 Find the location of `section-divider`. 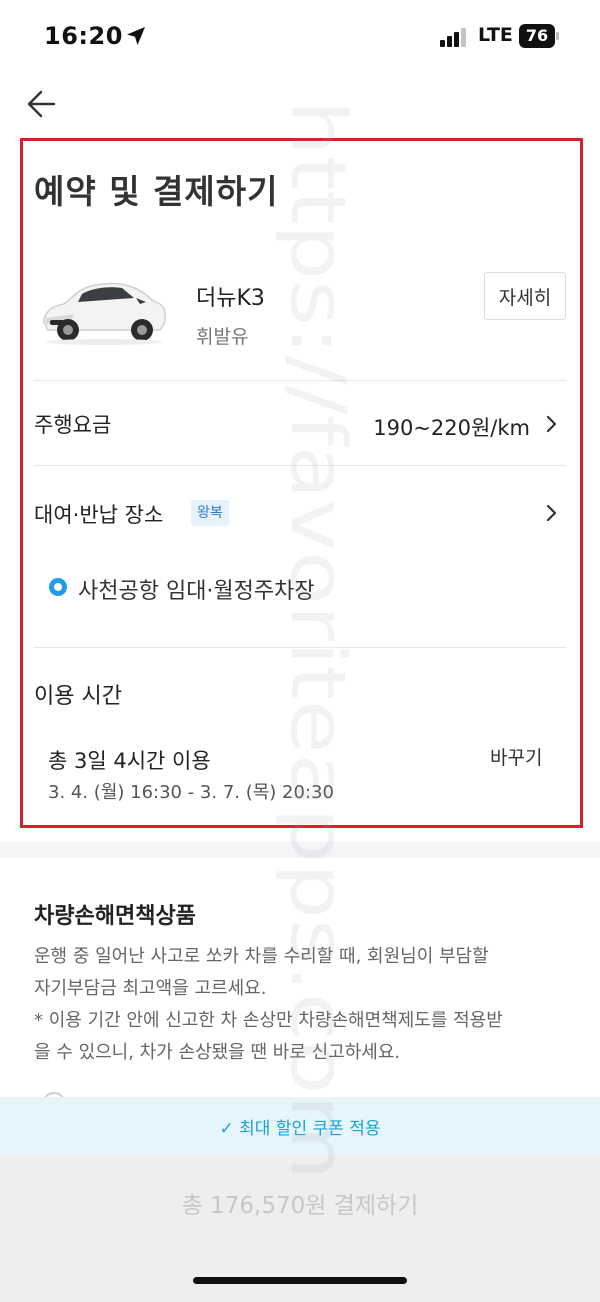

section-divider is located at coordinates (300, 850).